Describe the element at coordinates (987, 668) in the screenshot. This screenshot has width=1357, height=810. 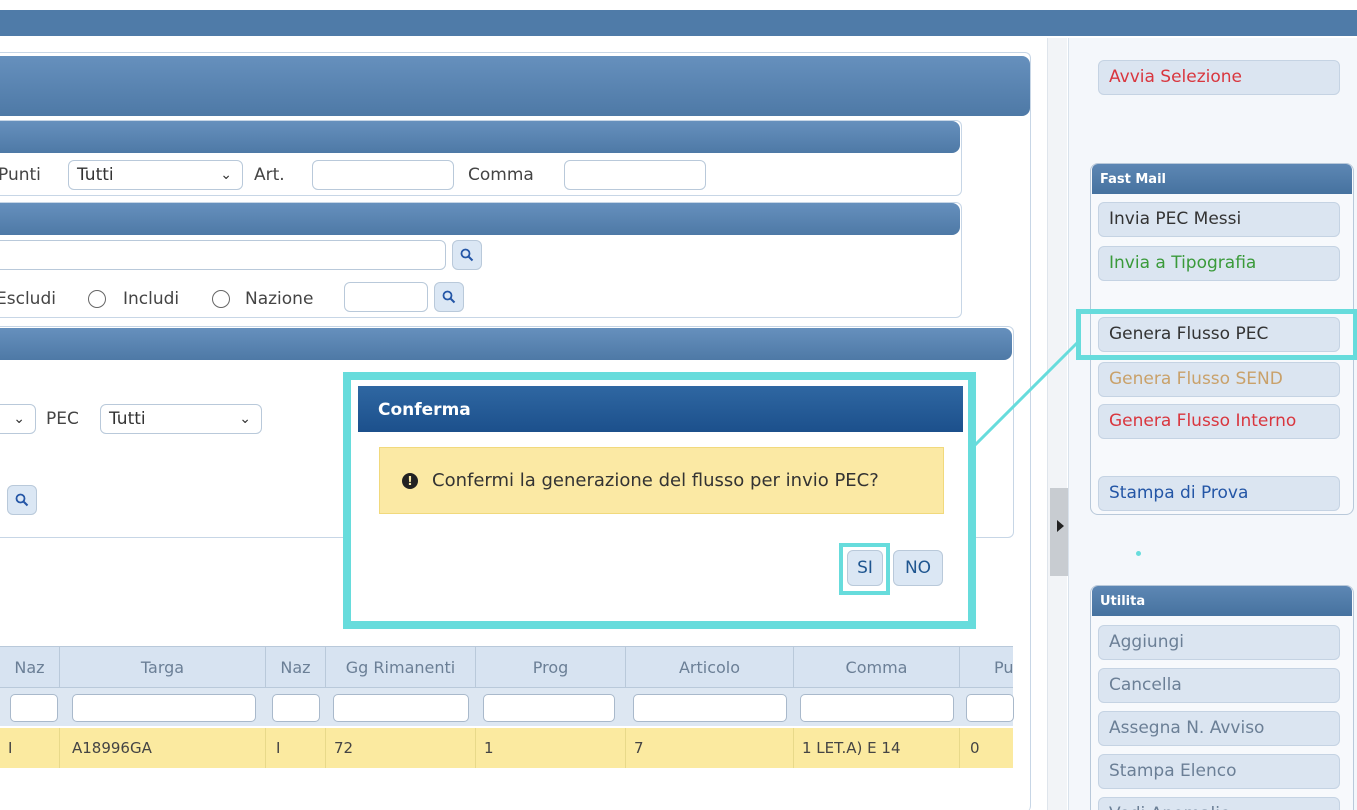
I see `col-header-pu: Pu` at that location.